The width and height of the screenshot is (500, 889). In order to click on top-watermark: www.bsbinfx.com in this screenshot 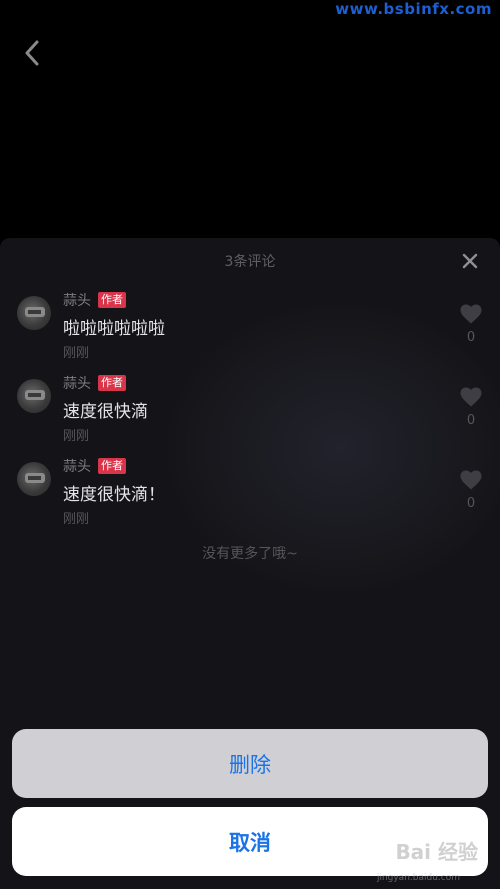, I will do `click(413, 9)`.